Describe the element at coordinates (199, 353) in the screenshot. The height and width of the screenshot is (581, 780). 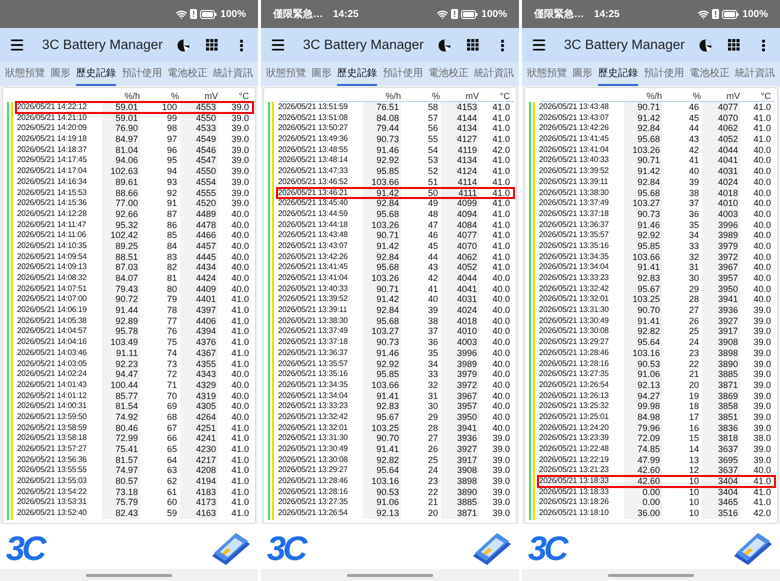
I see `table-cell: 4367` at that location.